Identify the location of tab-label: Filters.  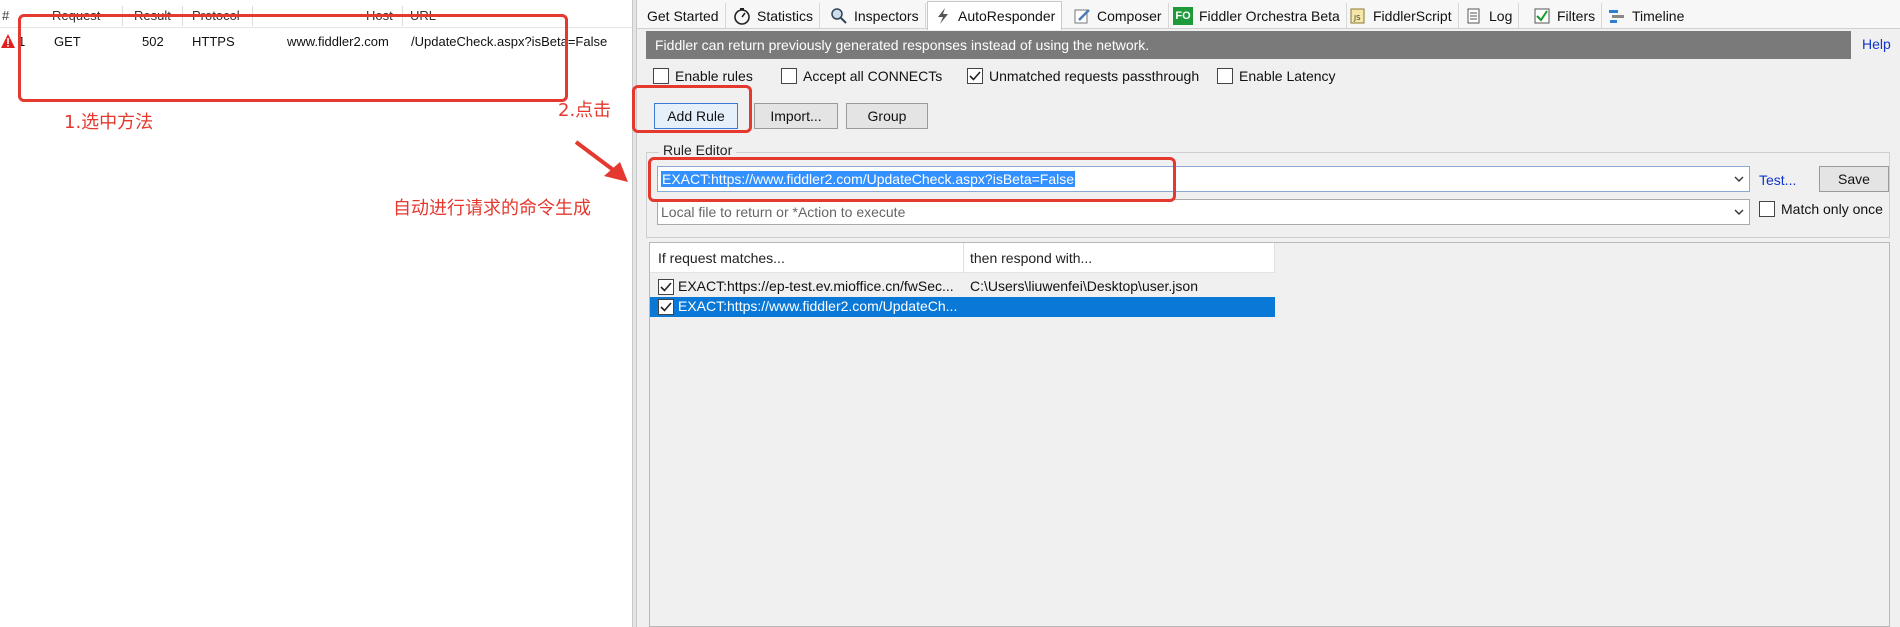
(1576, 16).